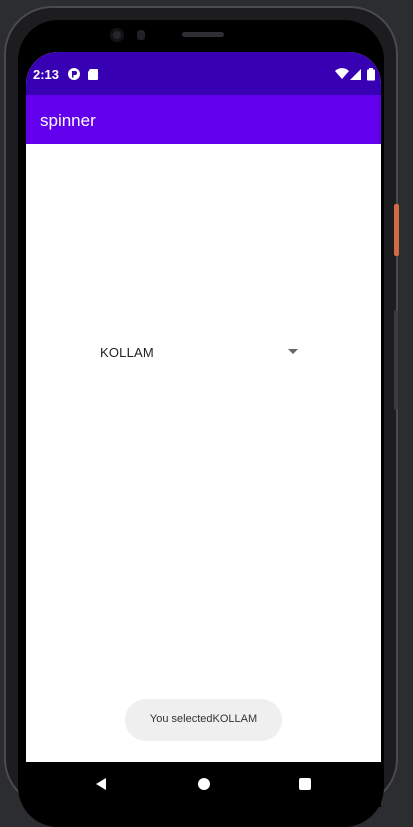  What do you see at coordinates (203, 119) in the screenshot?
I see `app-bar: spinner` at bounding box center [203, 119].